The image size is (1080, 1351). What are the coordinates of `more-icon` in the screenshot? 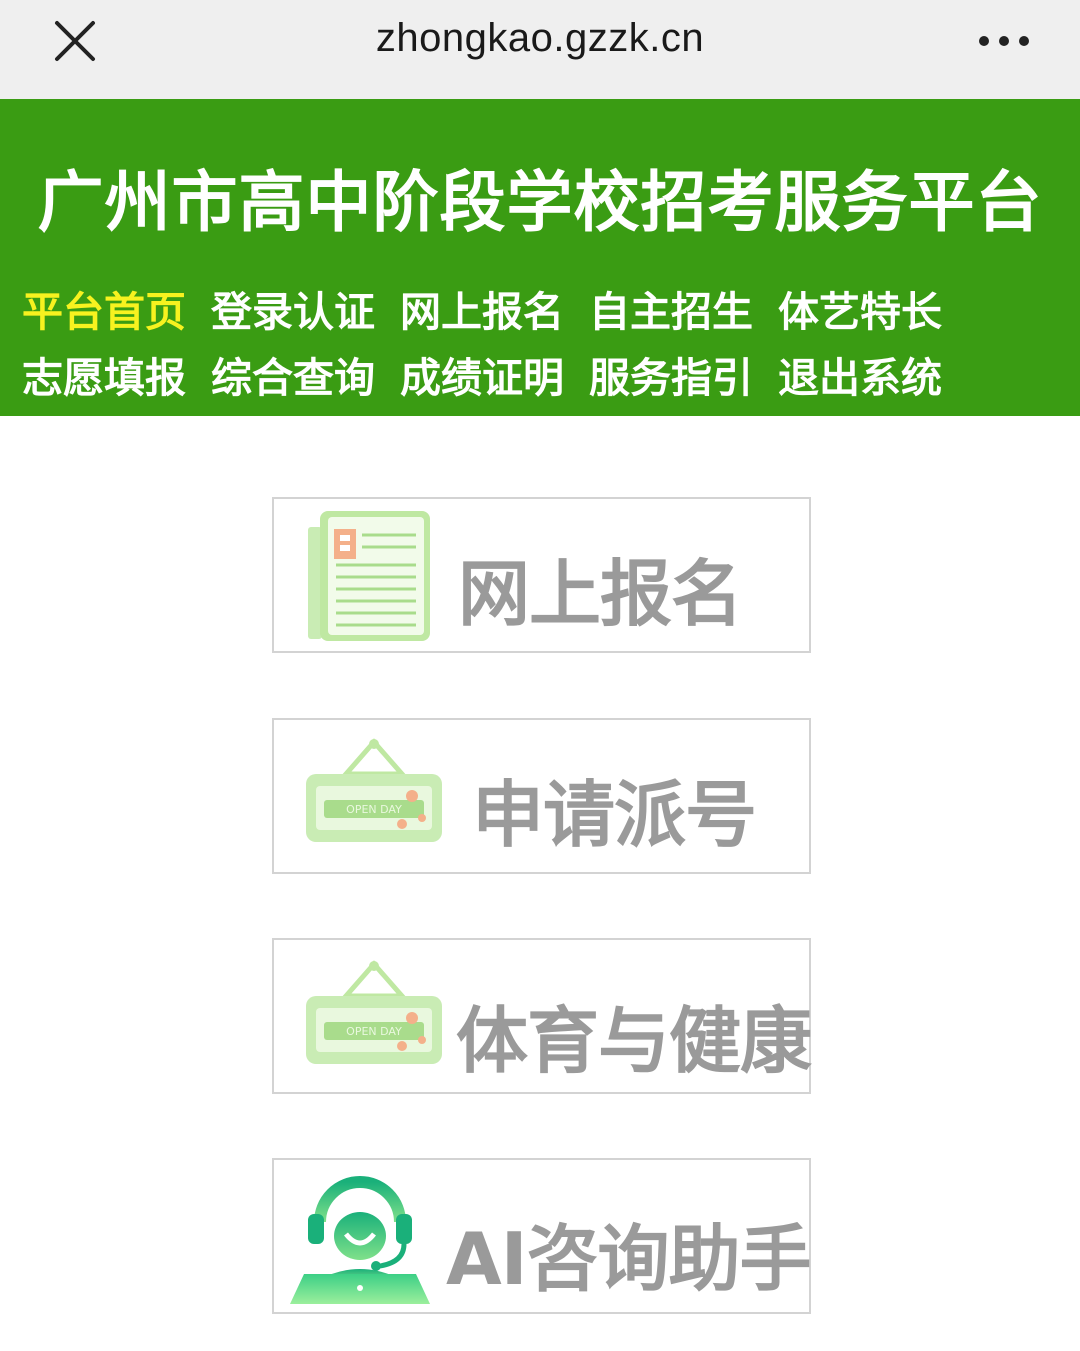 It's located at (1004, 41).